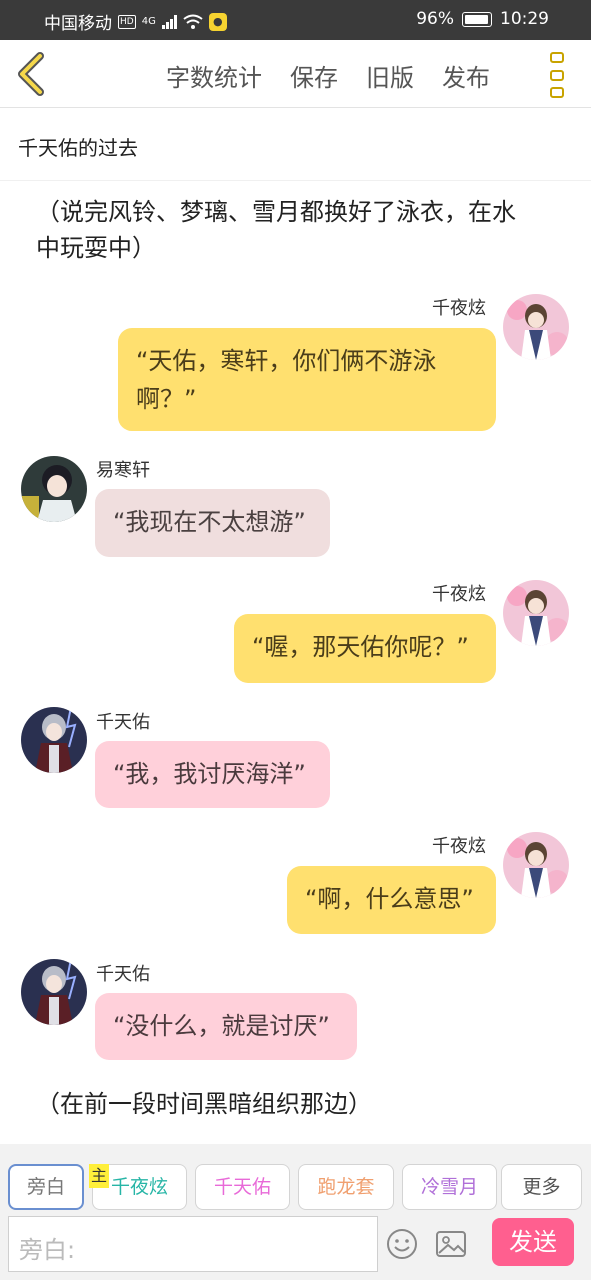 Image resolution: width=591 pixels, height=1280 pixels. I want to click on signal-icon, so click(169, 21).